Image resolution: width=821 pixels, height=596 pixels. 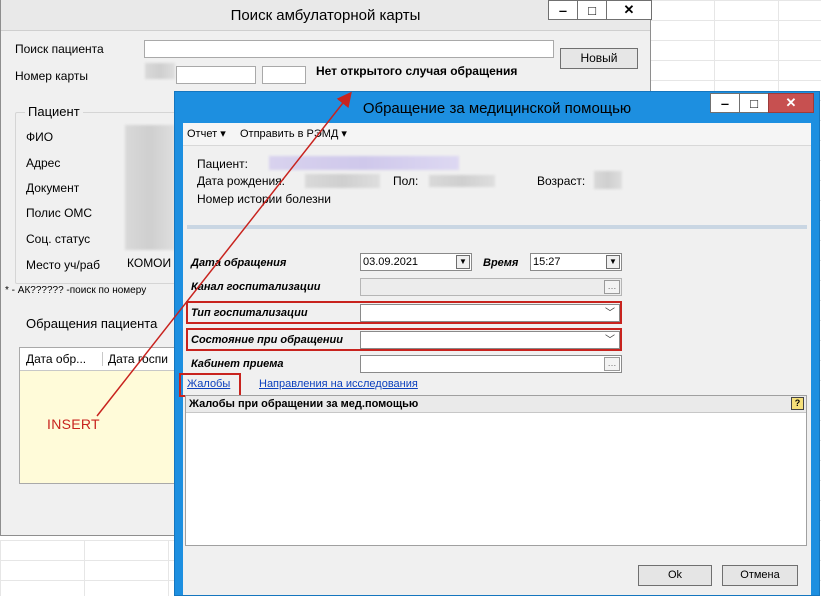 What do you see at coordinates (249, 313) in the screenshot?
I see `hosp-type-label: Тип госпитализации` at bounding box center [249, 313].